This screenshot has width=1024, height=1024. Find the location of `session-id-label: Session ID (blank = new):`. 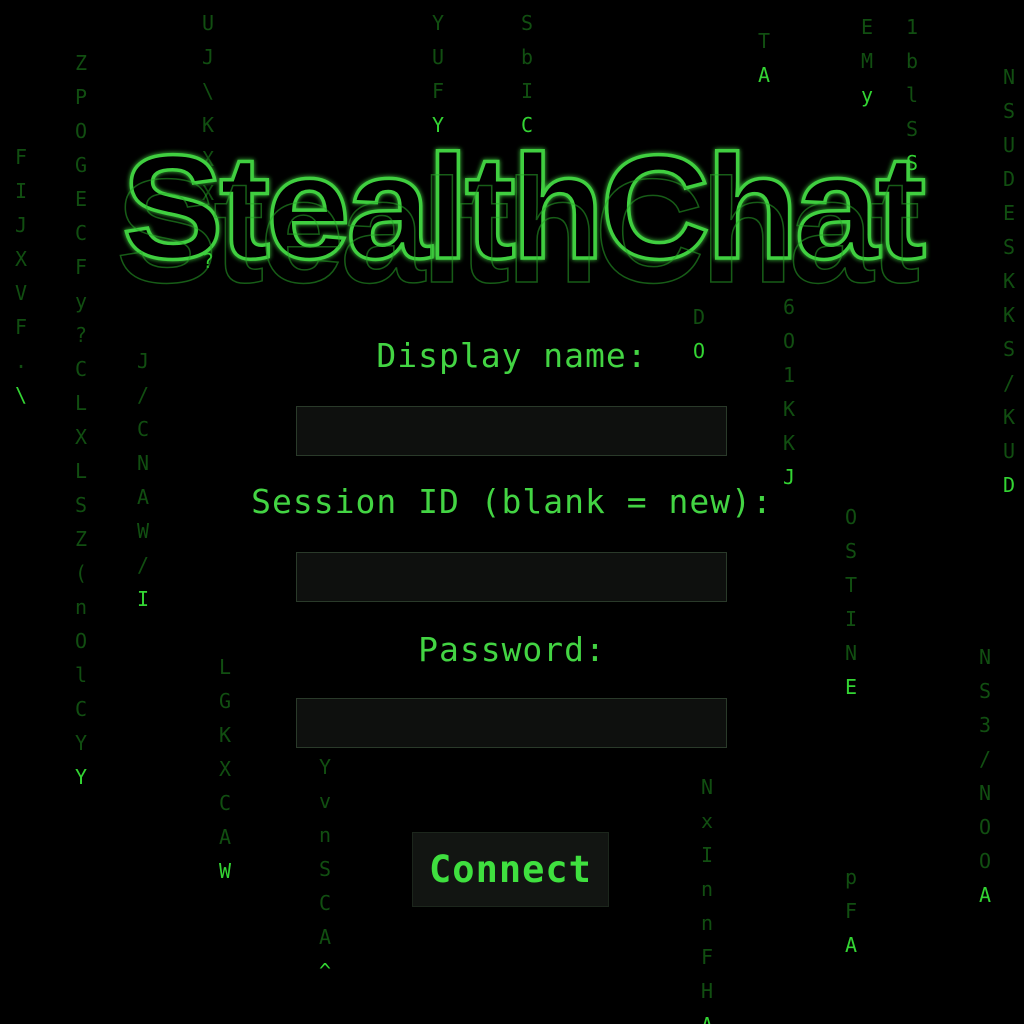

session-id-label: Session ID (blank = new): is located at coordinates (512, 501).